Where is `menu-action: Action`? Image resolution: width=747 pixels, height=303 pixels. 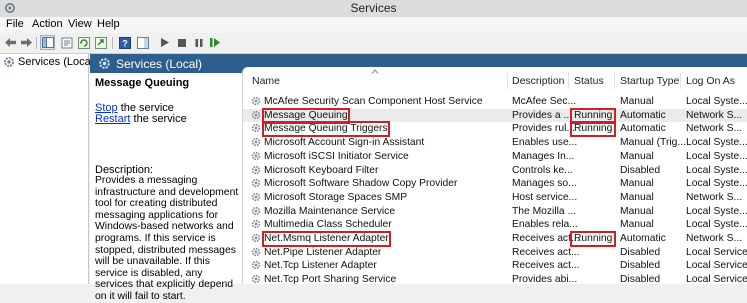 menu-action: Action is located at coordinates (47, 24).